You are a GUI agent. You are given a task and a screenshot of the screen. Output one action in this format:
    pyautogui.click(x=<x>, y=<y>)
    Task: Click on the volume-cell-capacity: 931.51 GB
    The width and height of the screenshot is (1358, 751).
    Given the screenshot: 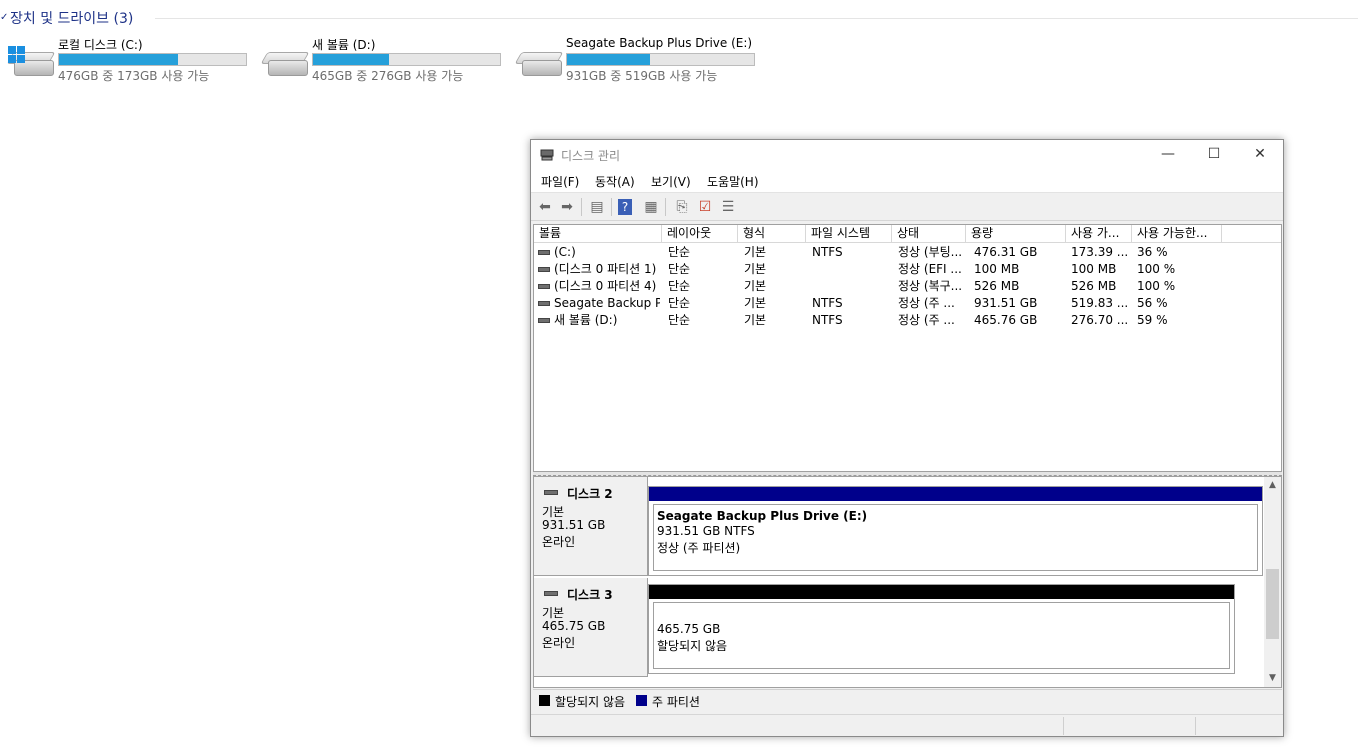 What is the action you would take?
    pyautogui.click(x=1006, y=303)
    